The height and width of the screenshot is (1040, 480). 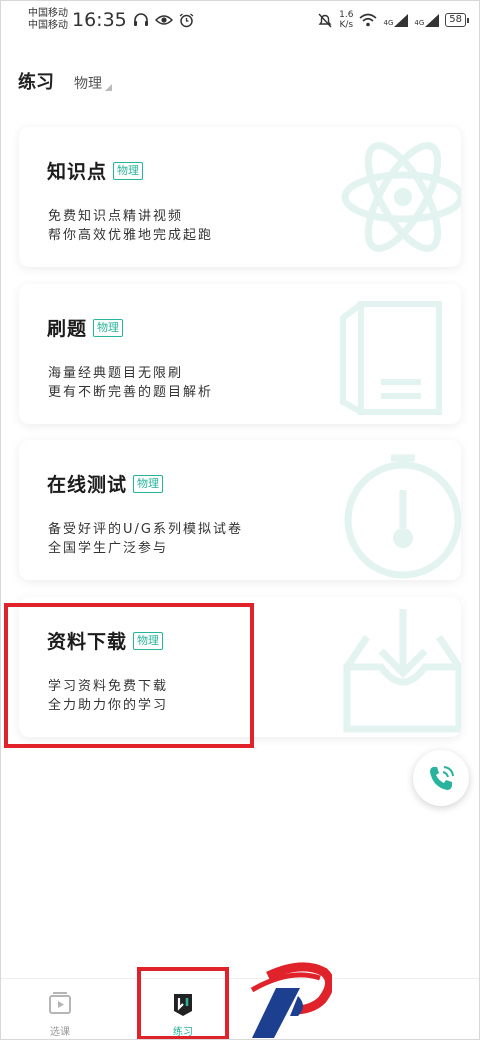 I want to click on network-type-1: 4G, so click(x=388, y=22).